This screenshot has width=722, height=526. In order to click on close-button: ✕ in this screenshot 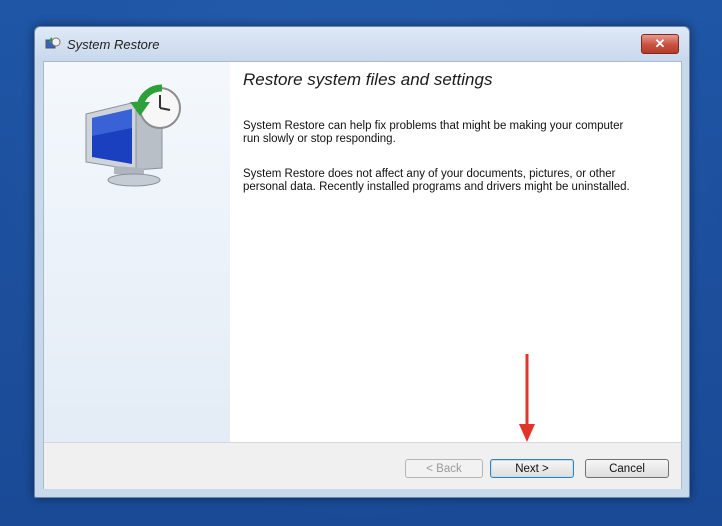, I will do `click(660, 44)`.